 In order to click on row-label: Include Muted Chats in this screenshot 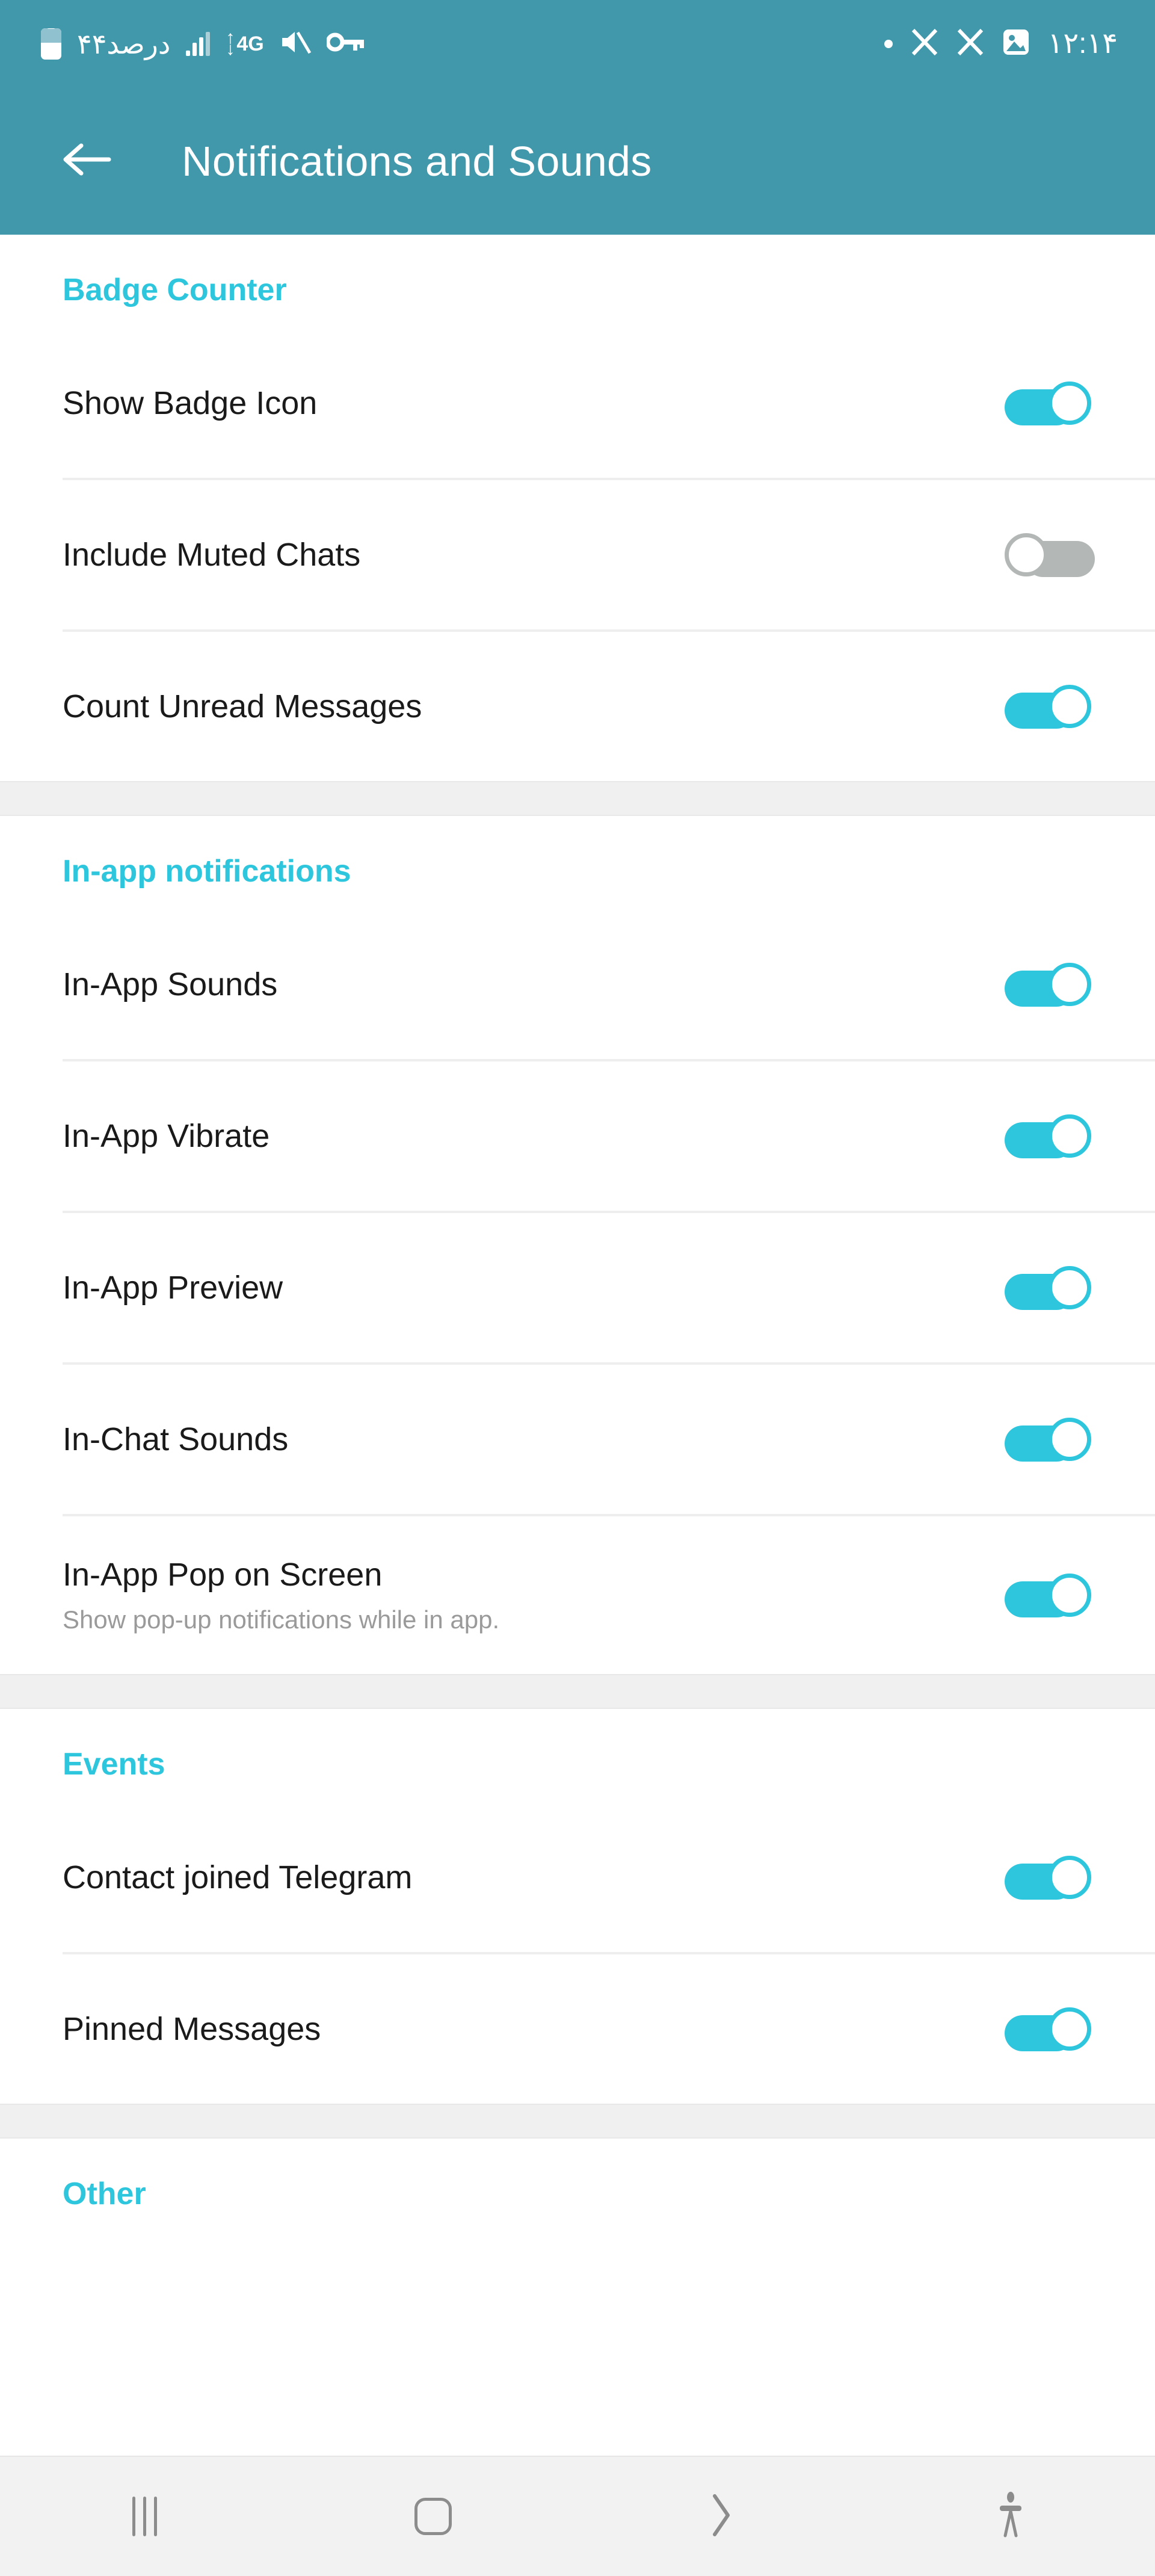, I will do `click(212, 554)`.